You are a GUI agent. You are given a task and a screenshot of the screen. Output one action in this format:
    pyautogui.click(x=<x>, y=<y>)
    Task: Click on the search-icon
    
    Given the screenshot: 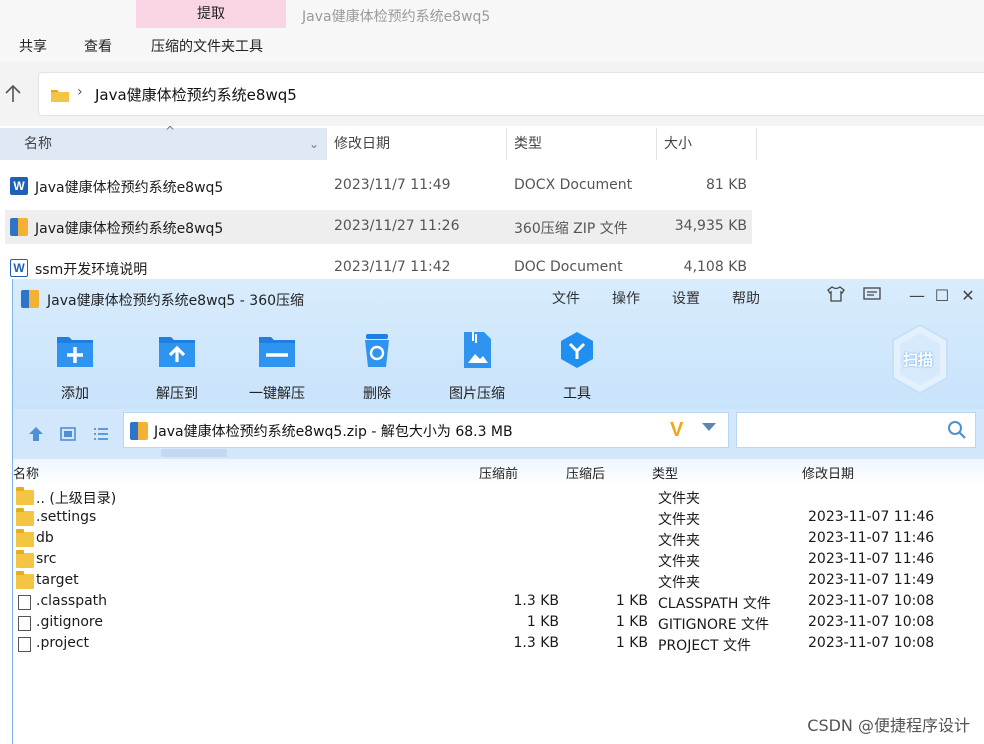 What is the action you would take?
    pyautogui.click(x=957, y=430)
    